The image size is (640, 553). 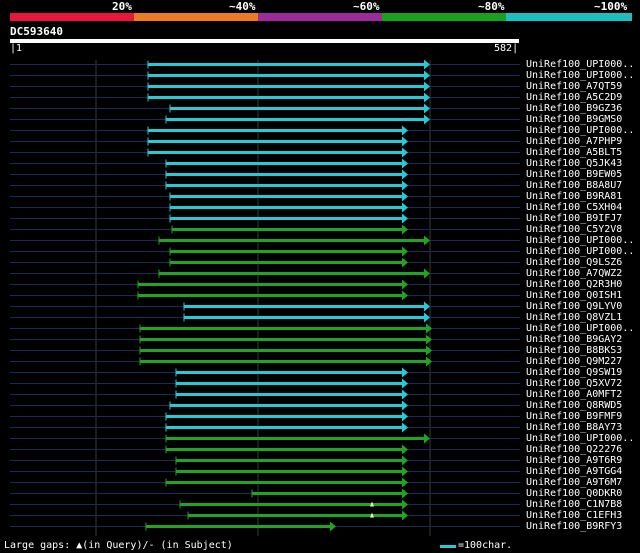 I want to click on hit-label: UniRef100_Q5XV72, so click(x=583, y=383).